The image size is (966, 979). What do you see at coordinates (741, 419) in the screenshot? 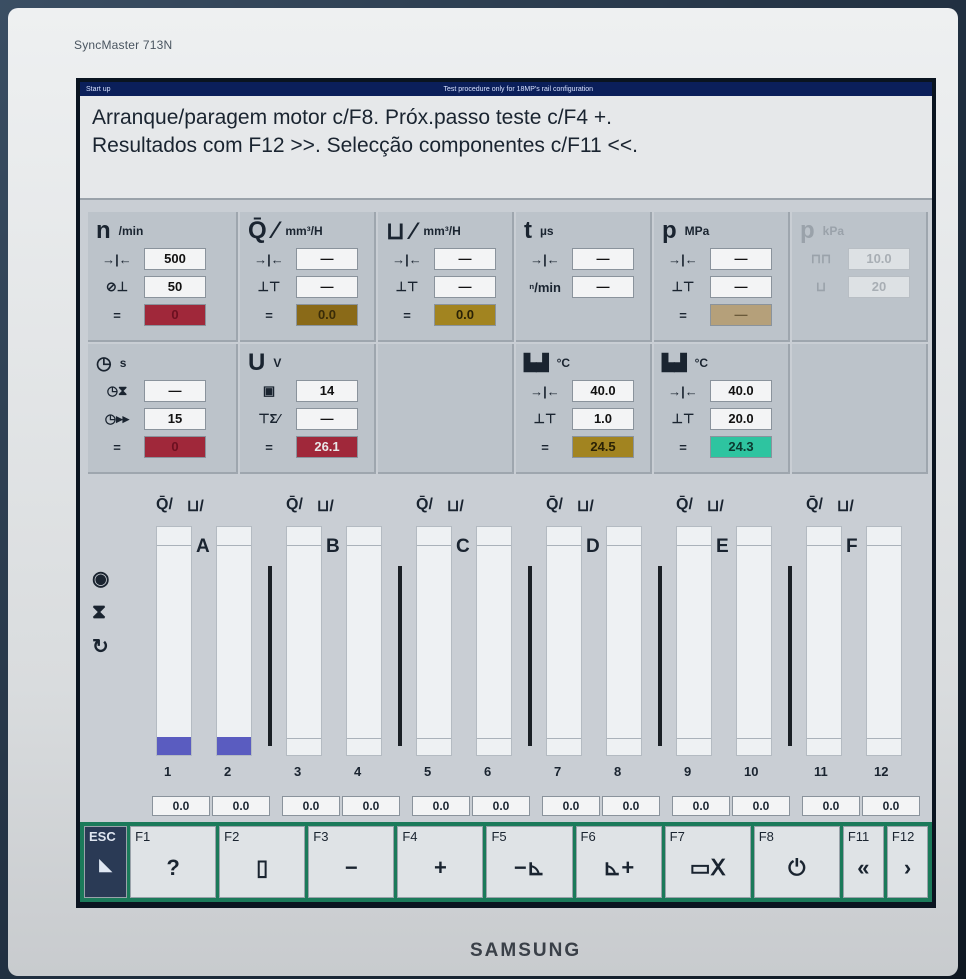
I see `temp2-tolerance: 20.0` at bounding box center [741, 419].